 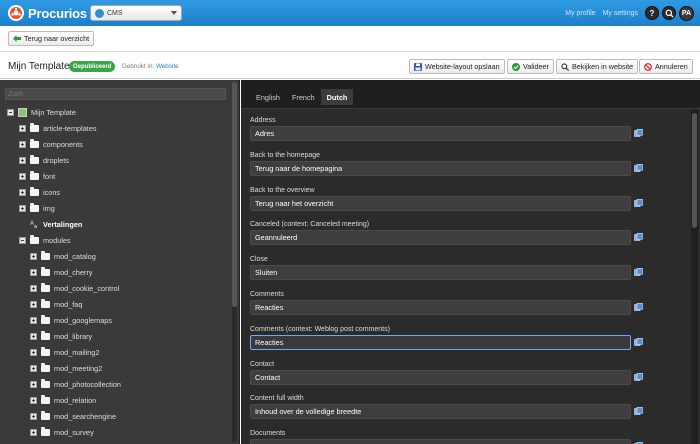 What do you see at coordinates (61, 272) in the screenshot?
I see `tree-item: mod_cherry` at bounding box center [61, 272].